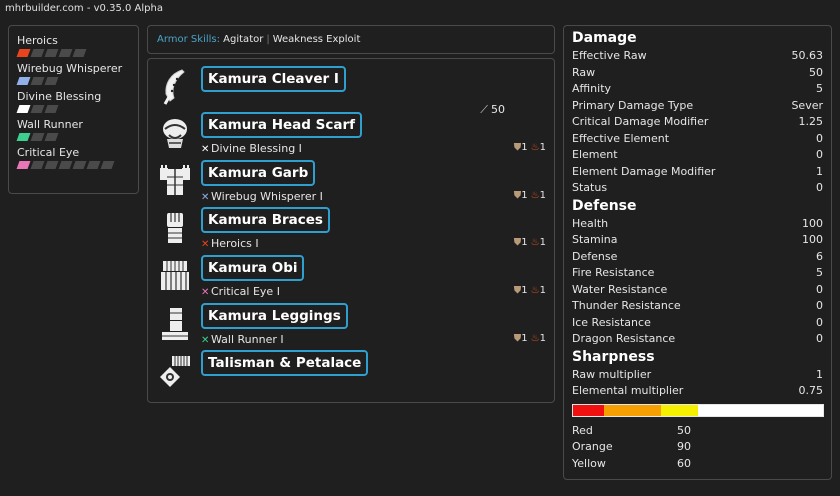 Image resolution: width=840 pixels, height=496 pixels. Describe the element at coordinates (684, 446) in the screenshot. I see `sharpness-value: 90` at that location.